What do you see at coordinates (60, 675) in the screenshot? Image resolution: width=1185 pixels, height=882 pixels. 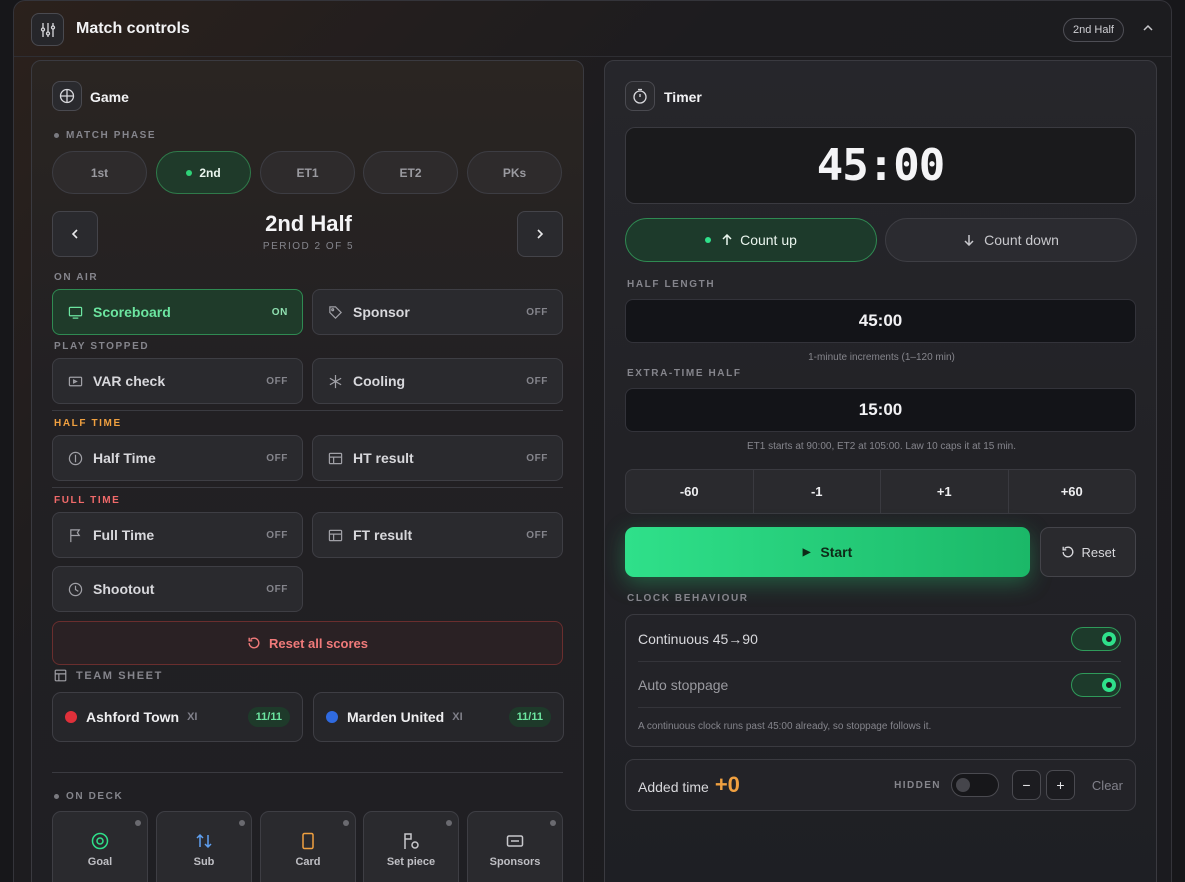 I see `layout-icon` at bounding box center [60, 675].